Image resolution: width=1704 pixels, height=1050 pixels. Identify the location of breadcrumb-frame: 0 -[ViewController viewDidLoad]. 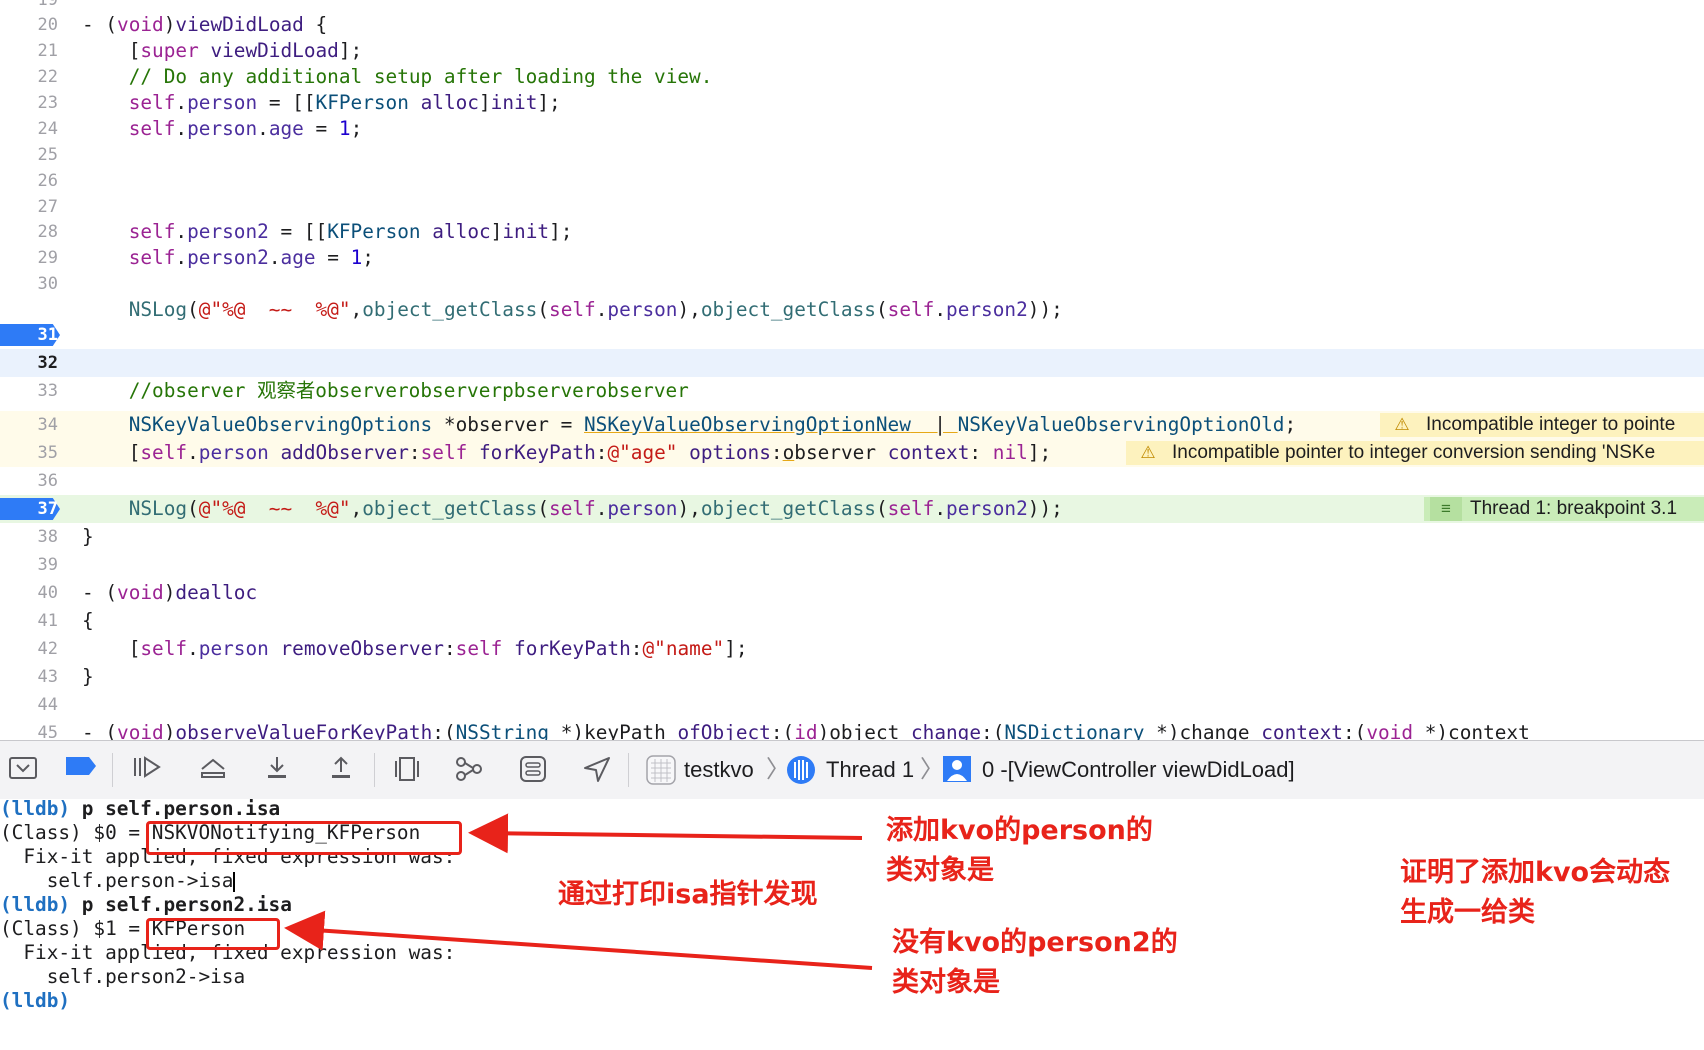
(1138, 770).